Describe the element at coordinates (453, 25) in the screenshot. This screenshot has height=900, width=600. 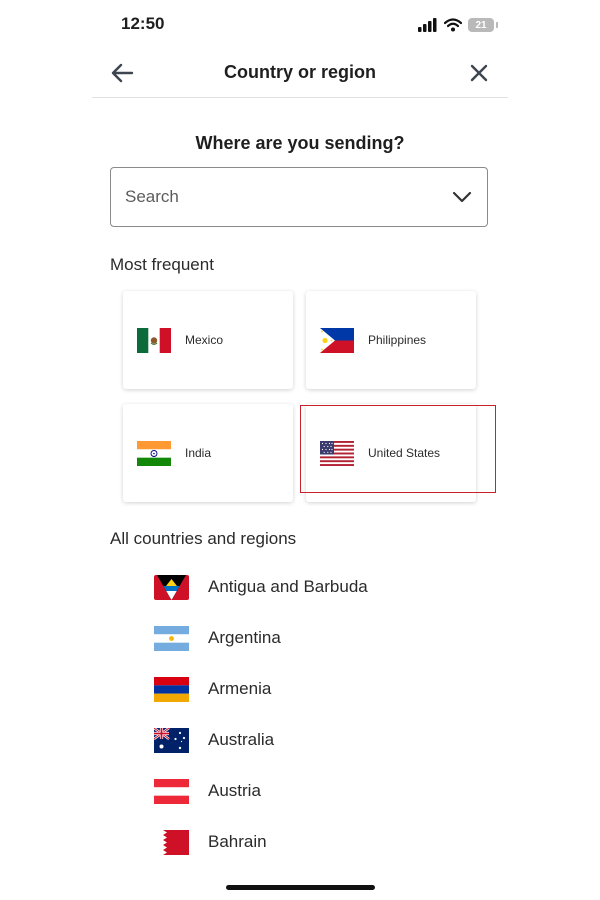
I see `wifi-icon` at that location.